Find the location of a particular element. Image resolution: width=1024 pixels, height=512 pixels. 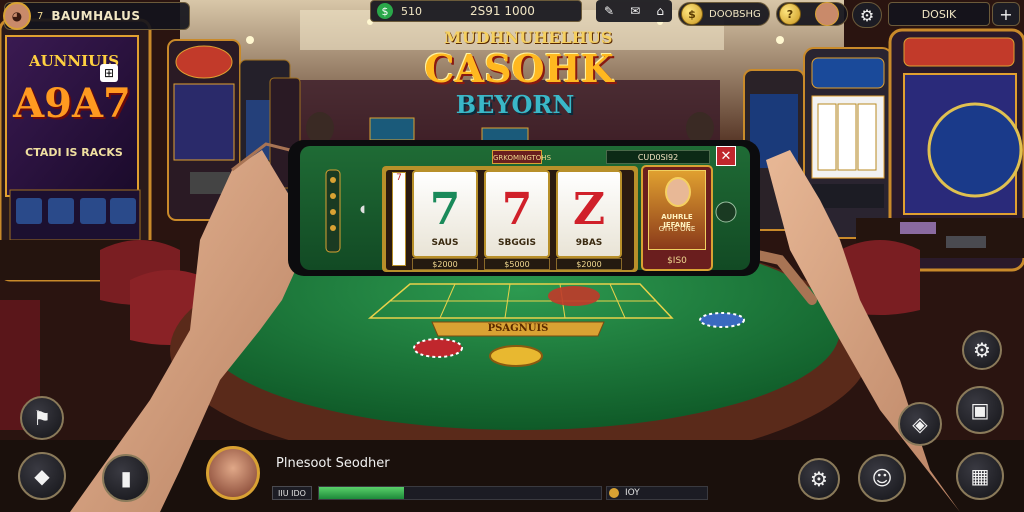

reel-label: SAUS is located at coordinates (445, 243).